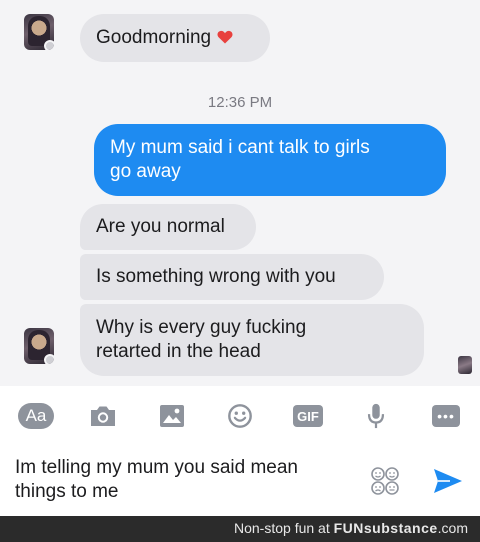 The height and width of the screenshot is (542, 480). Describe the element at coordinates (201, 327) in the screenshot. I see `message-line: Why is every guy fucking` at that location.